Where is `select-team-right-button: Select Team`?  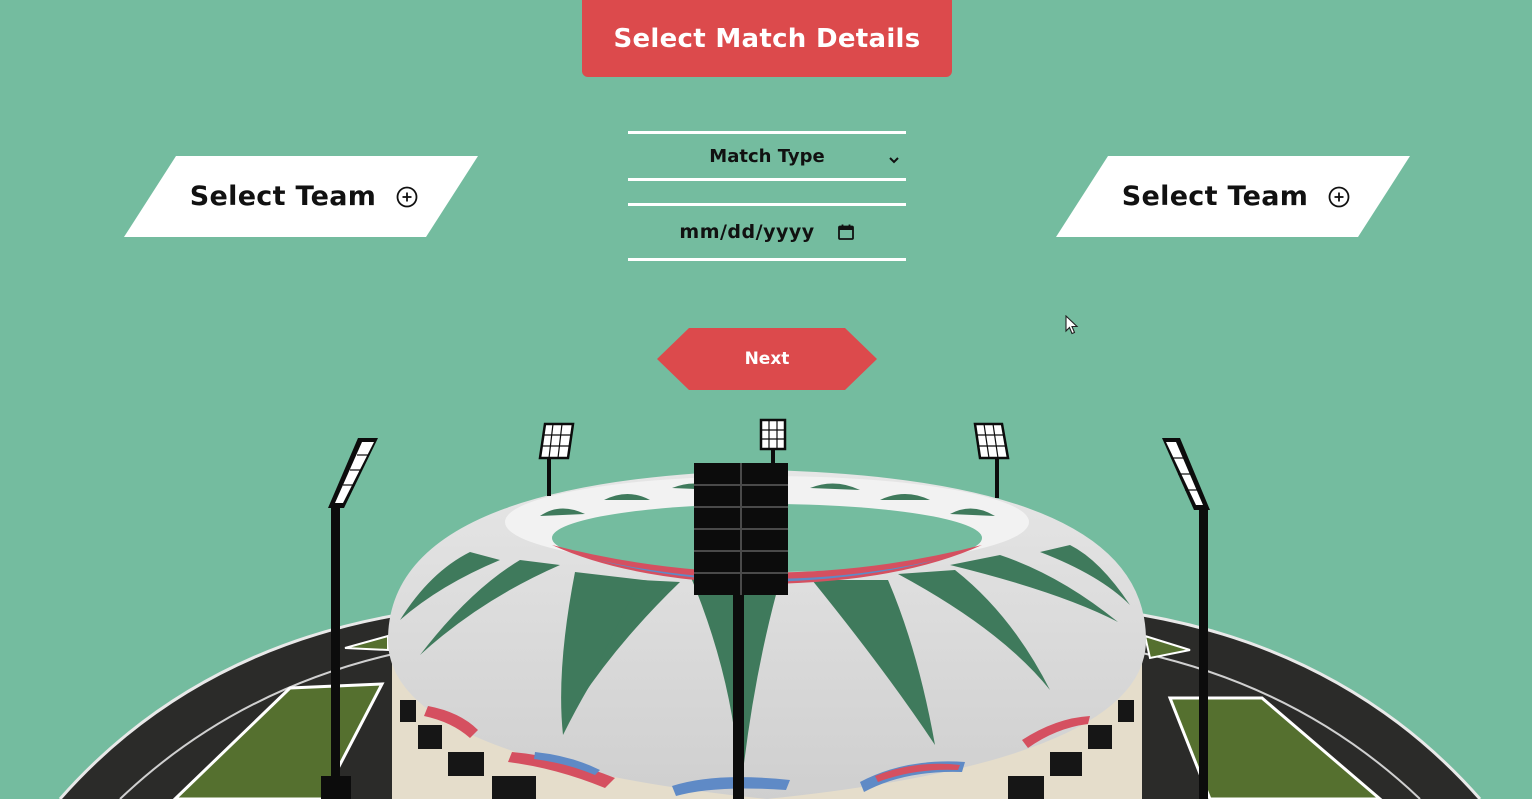 select-team-right-button: Select Team is located at coordinates (1233, 196).